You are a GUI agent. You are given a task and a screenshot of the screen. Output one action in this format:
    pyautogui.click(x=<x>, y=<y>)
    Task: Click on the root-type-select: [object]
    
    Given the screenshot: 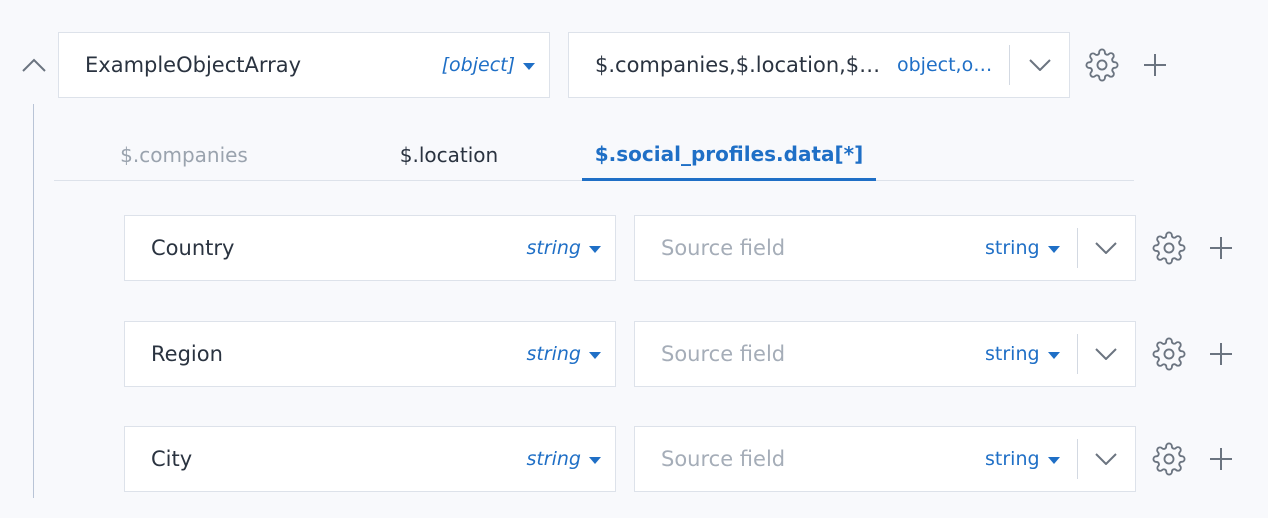 What is the action you would take?
    pyautogui.click(x=488, y=65)
    